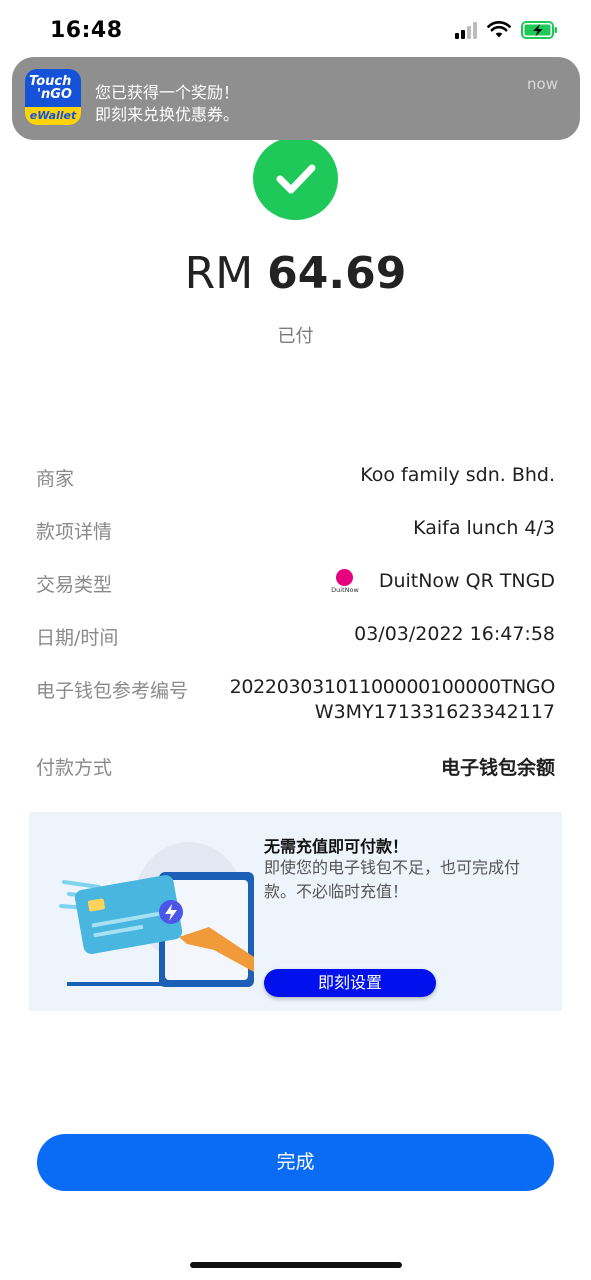  Describe the element at coordinates (457, 475) in the screenshot. I see `merchant-value: Koo family sdn. Bhd.` at that location.